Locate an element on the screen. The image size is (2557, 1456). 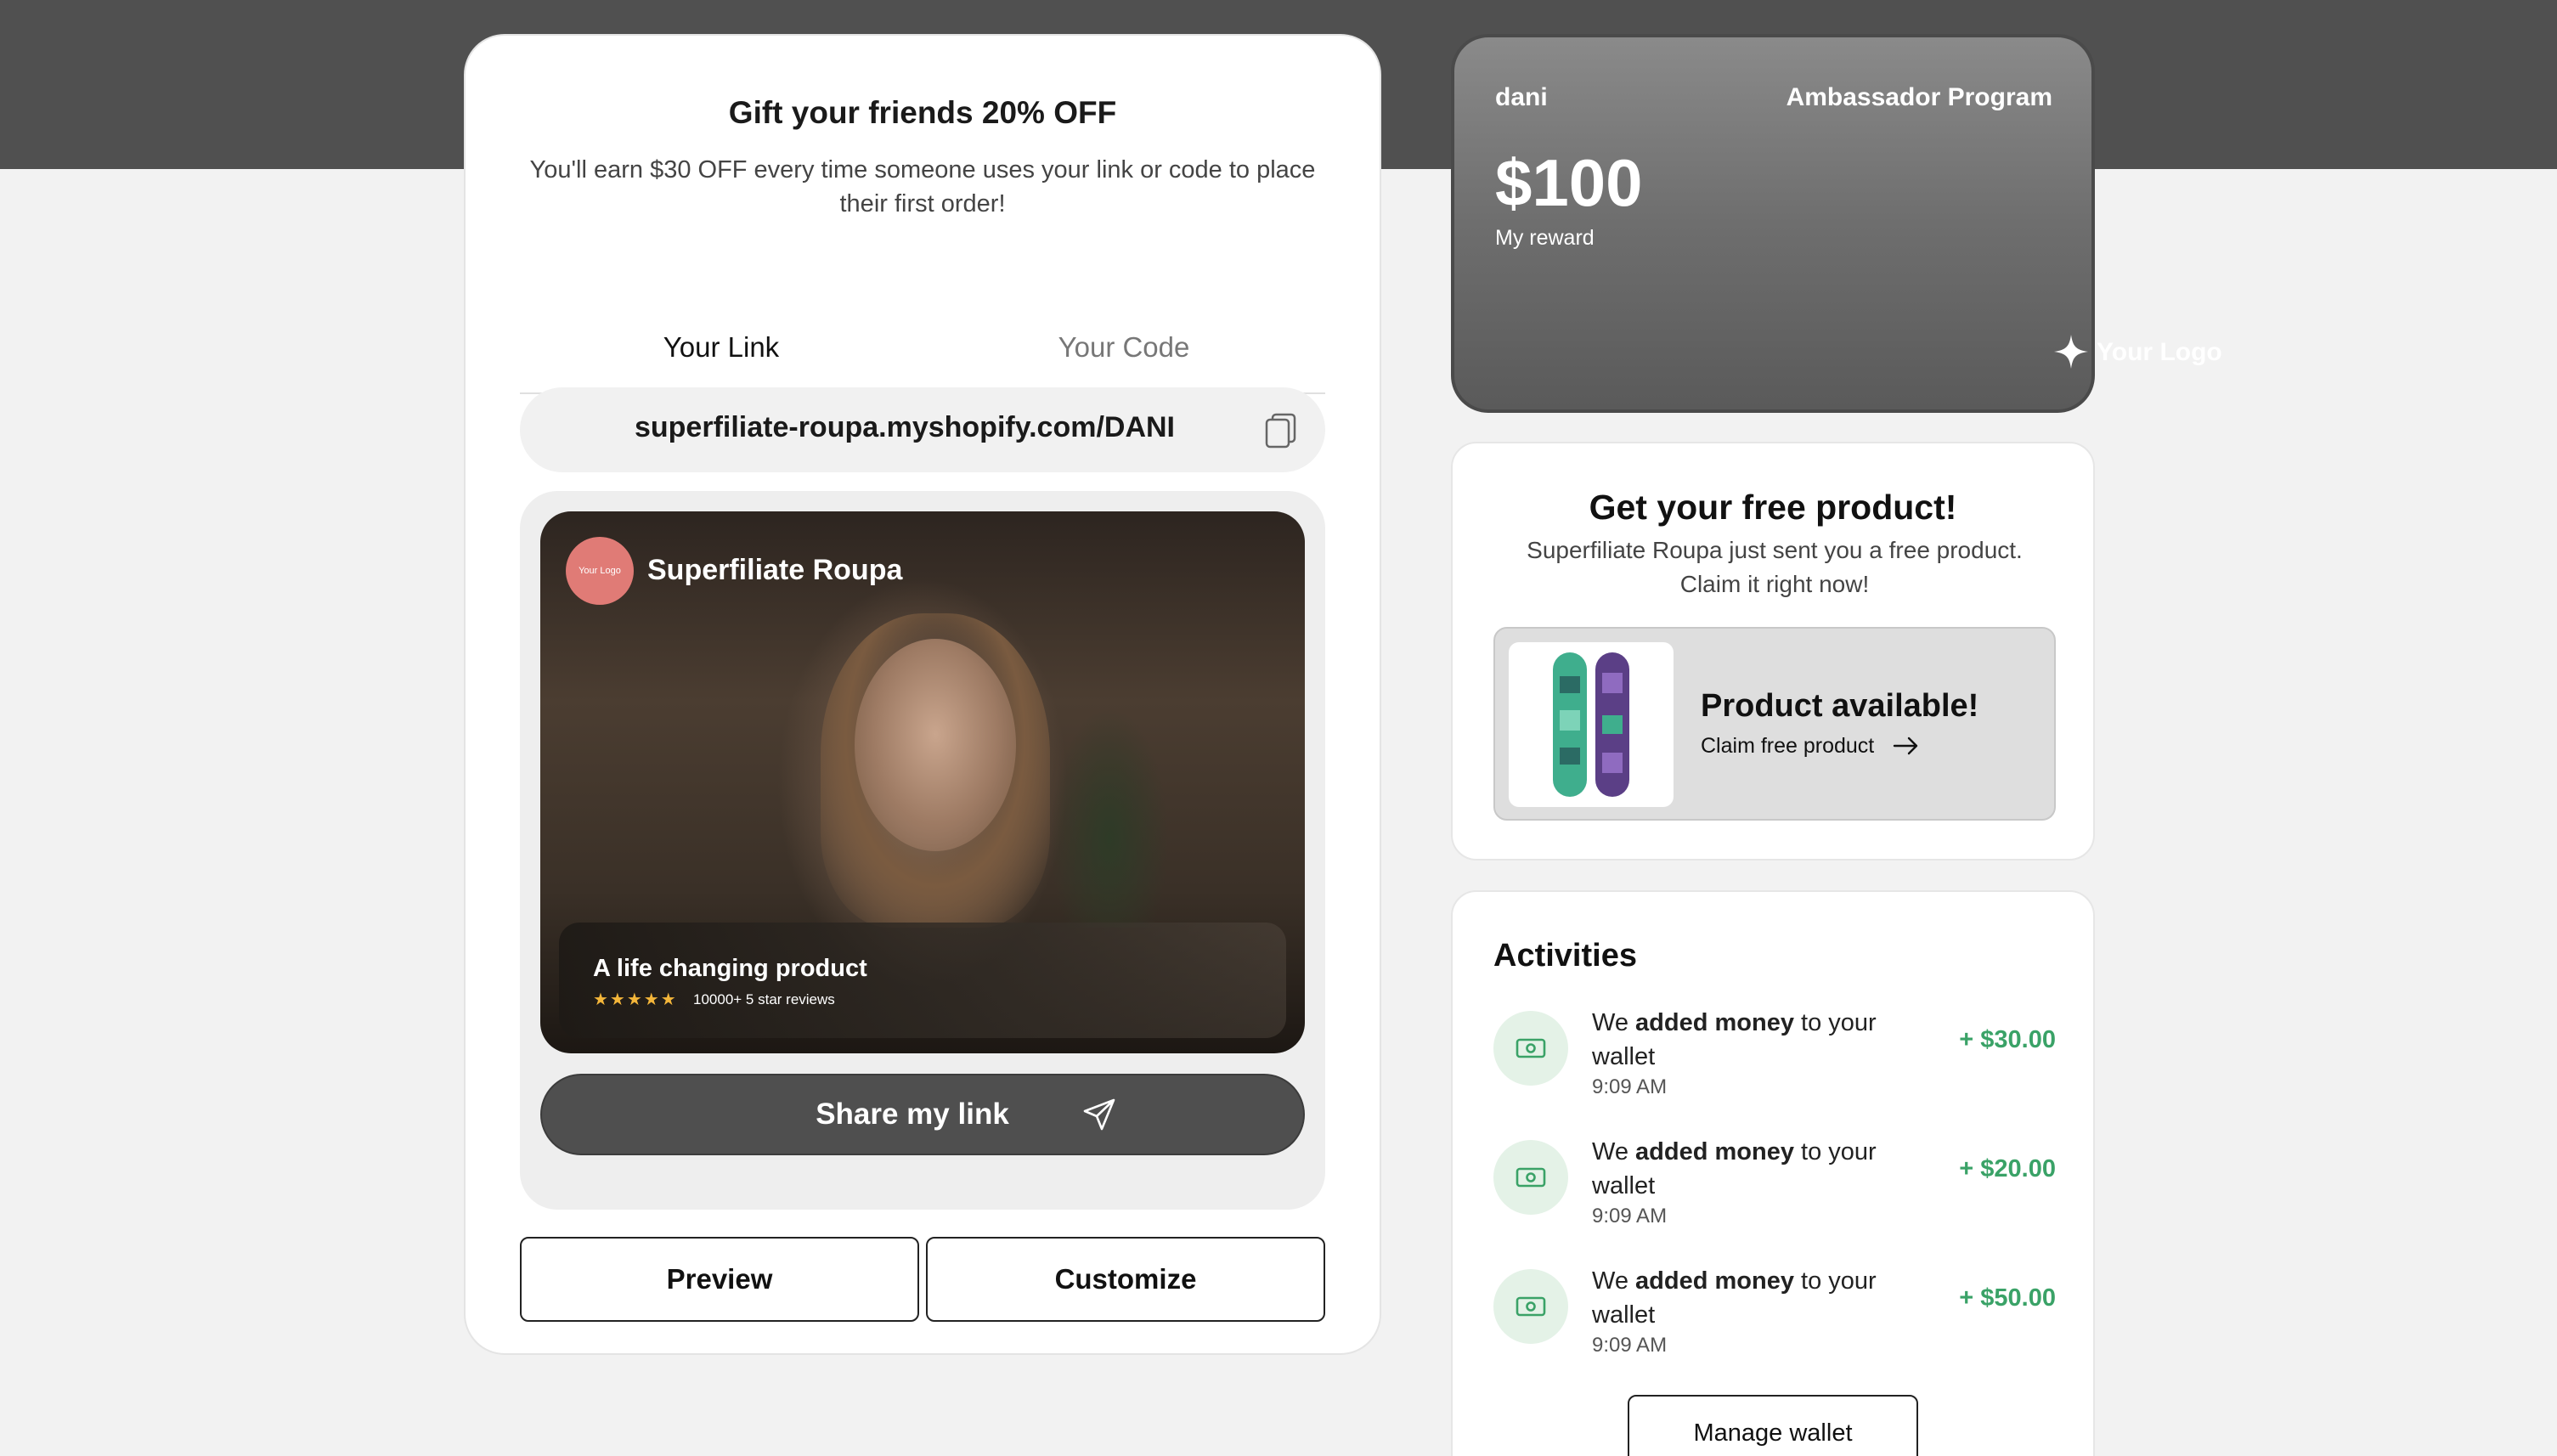
snowboard-image is located at coordinates (1591, 725).